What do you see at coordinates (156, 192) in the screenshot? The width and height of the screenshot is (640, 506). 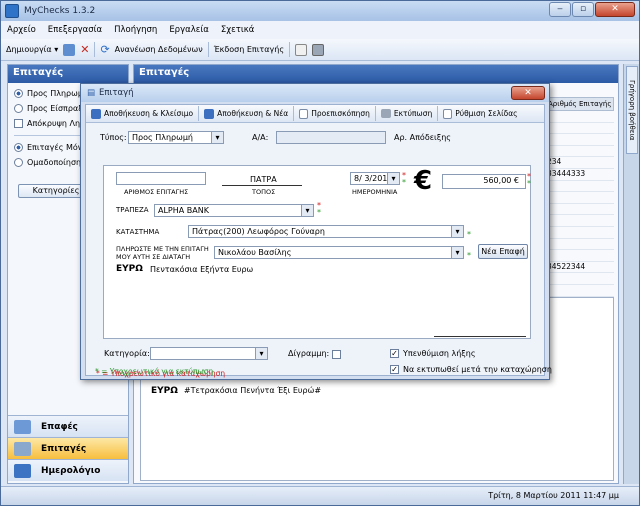 I see `check-number-label: ΑΡΙΘΜΟΣ ΕΠΙΤΑΓΗΣ` at bounding box center [156, 192].